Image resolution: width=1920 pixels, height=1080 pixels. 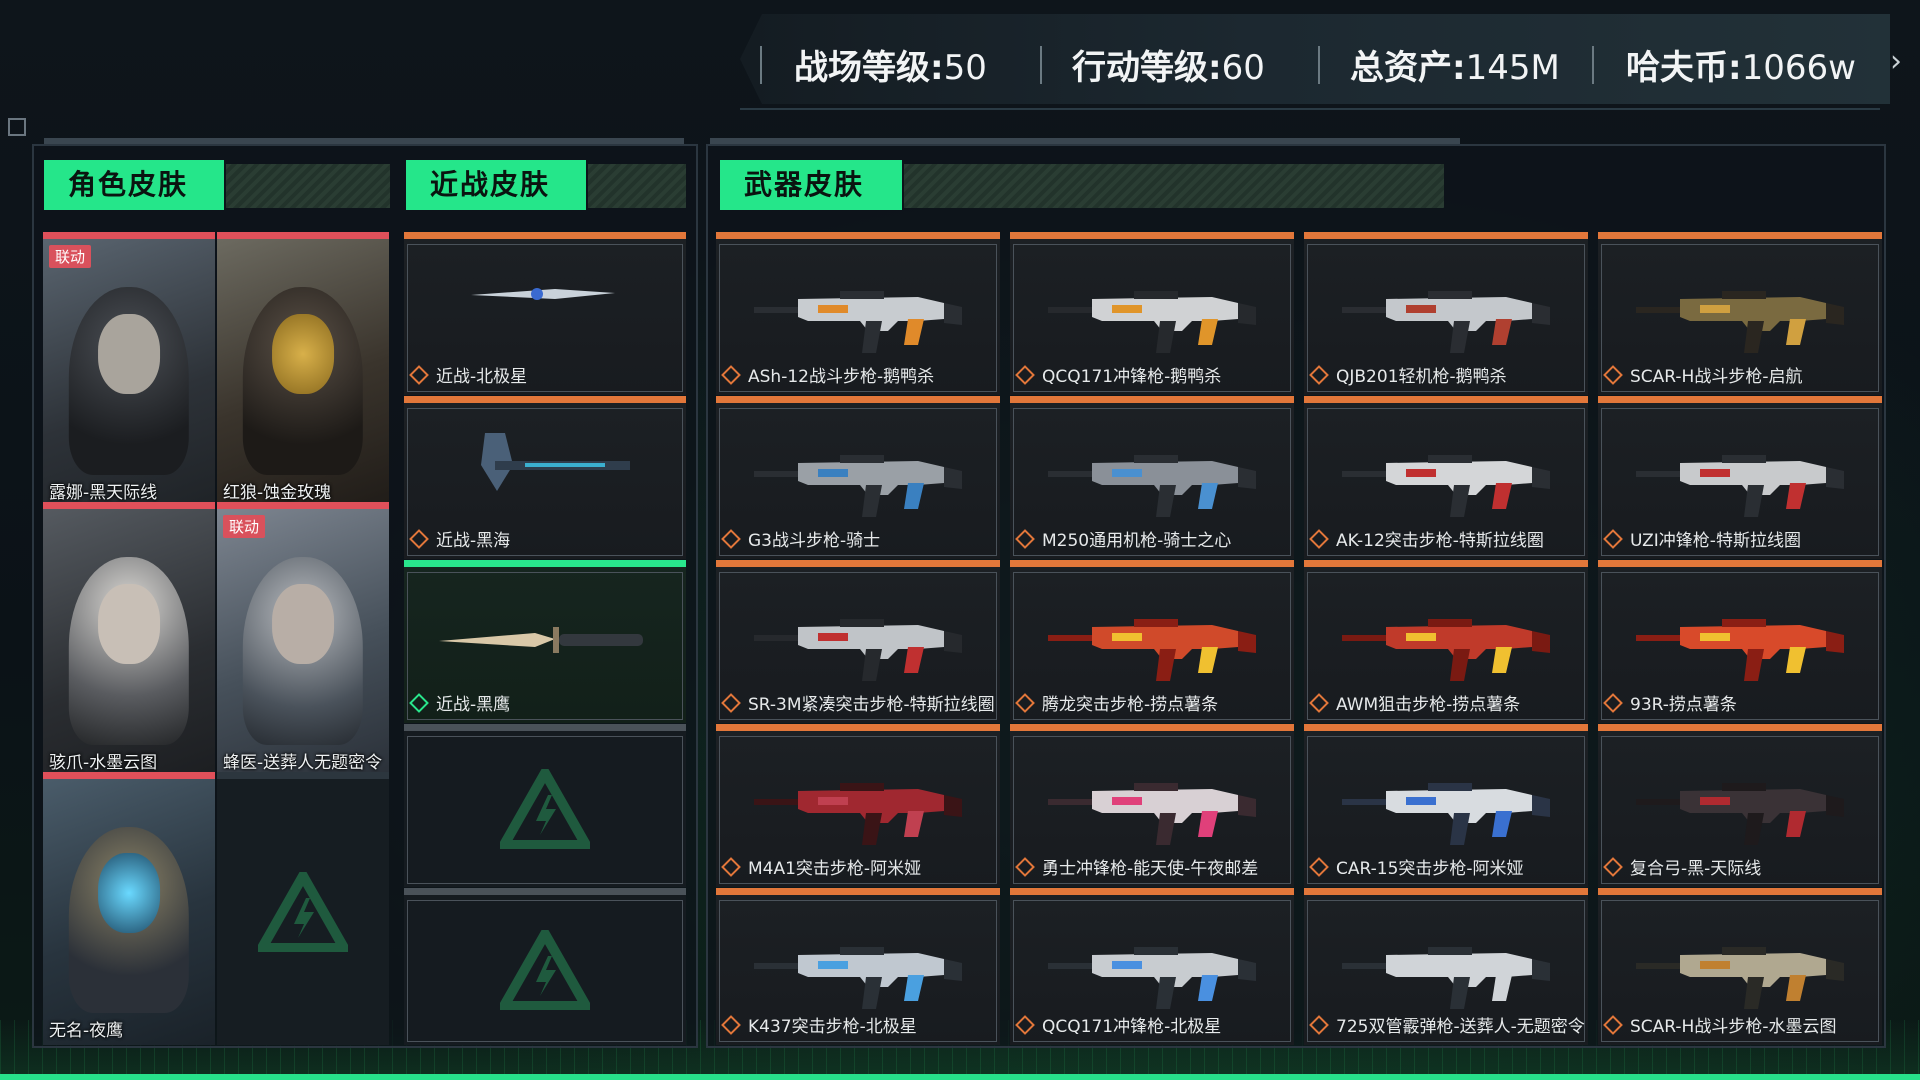 I want to click on weapon-skin-card: K437突击步枪-北极星, so click(x=858, y=966).